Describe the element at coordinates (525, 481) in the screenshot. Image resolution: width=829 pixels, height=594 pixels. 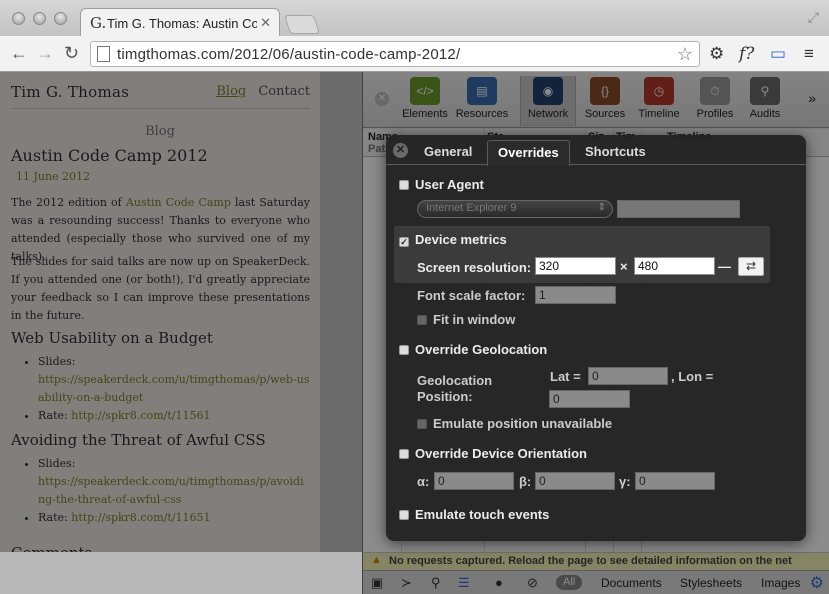
I see `beta-label: β:` at that location.